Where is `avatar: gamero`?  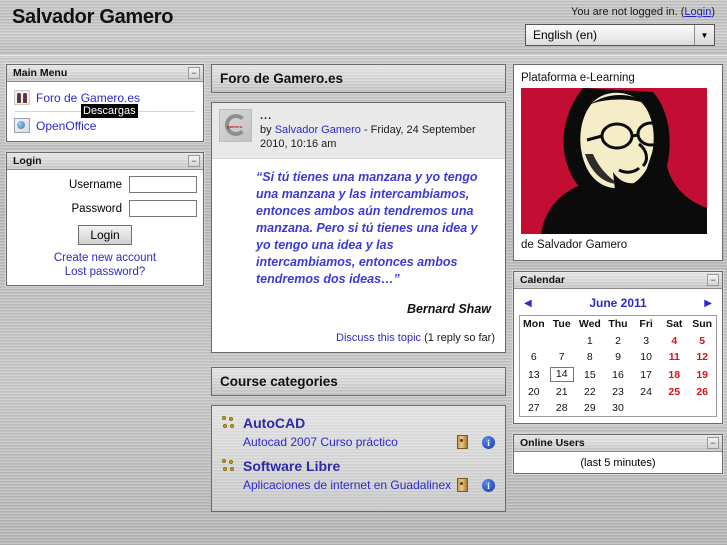
avatar: gamero is located at coordinates (235, 125).